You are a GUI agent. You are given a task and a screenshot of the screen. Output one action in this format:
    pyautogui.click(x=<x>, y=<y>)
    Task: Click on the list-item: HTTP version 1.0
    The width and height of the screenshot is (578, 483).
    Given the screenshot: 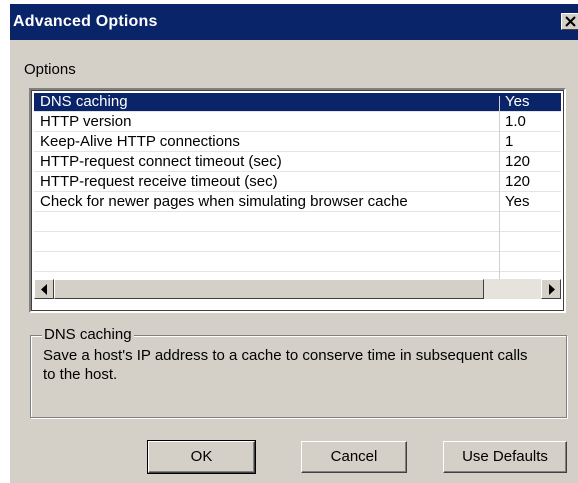 What is the action you would take?
    pyautogui.click(x=297, y=122)
    